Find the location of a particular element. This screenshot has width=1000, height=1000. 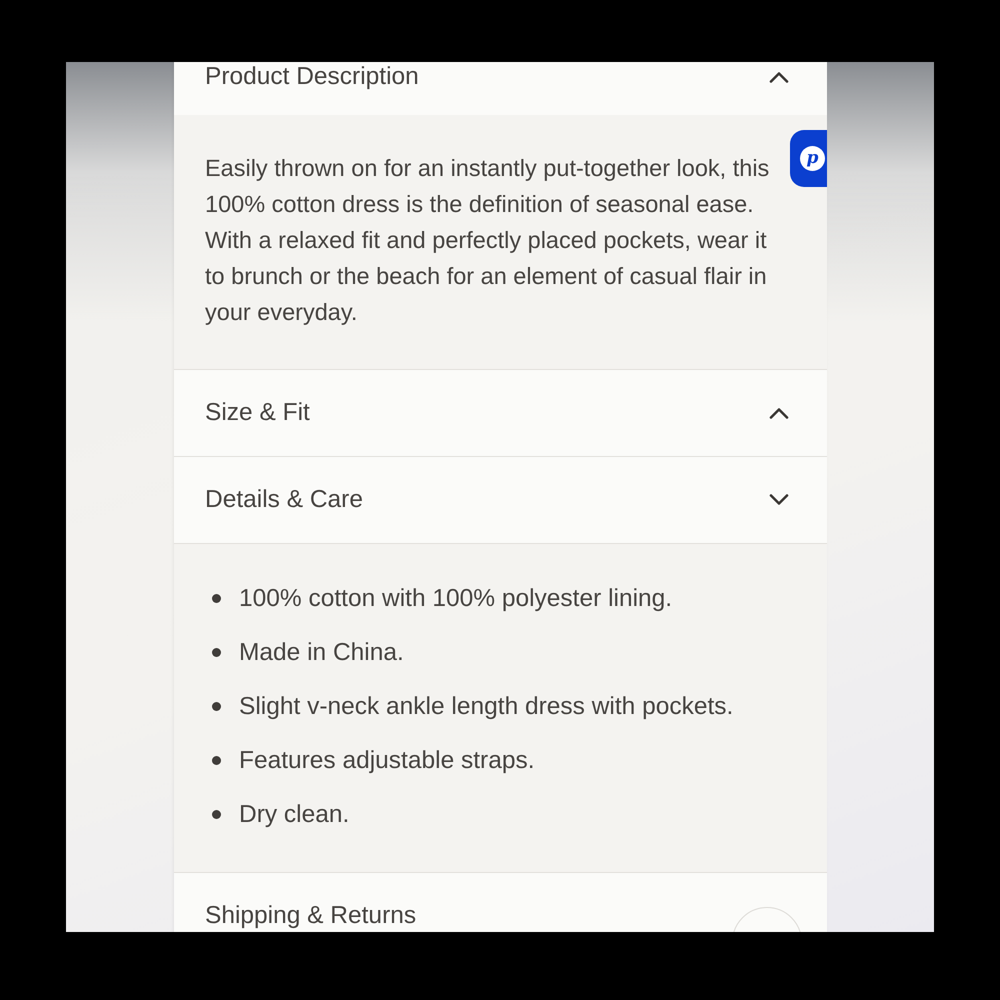

accordion-header: Details & Care is located at coordinates (500, 499).